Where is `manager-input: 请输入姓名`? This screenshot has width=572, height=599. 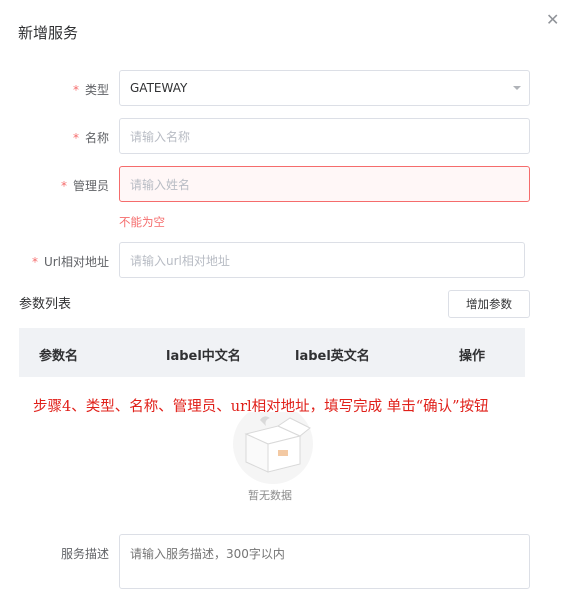
manager-input: 请输入姓名 is located at coordinates (324, 184).